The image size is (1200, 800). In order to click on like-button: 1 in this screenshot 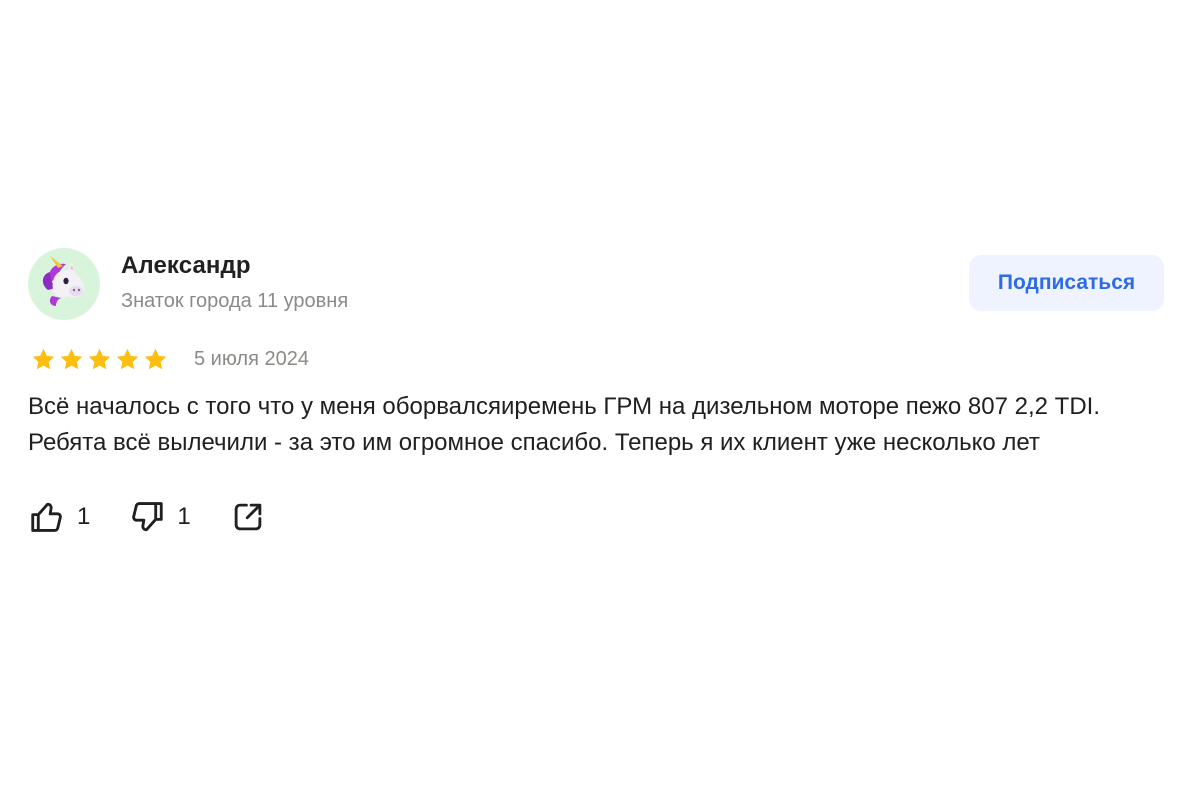, I will do `click(59, 517)`.